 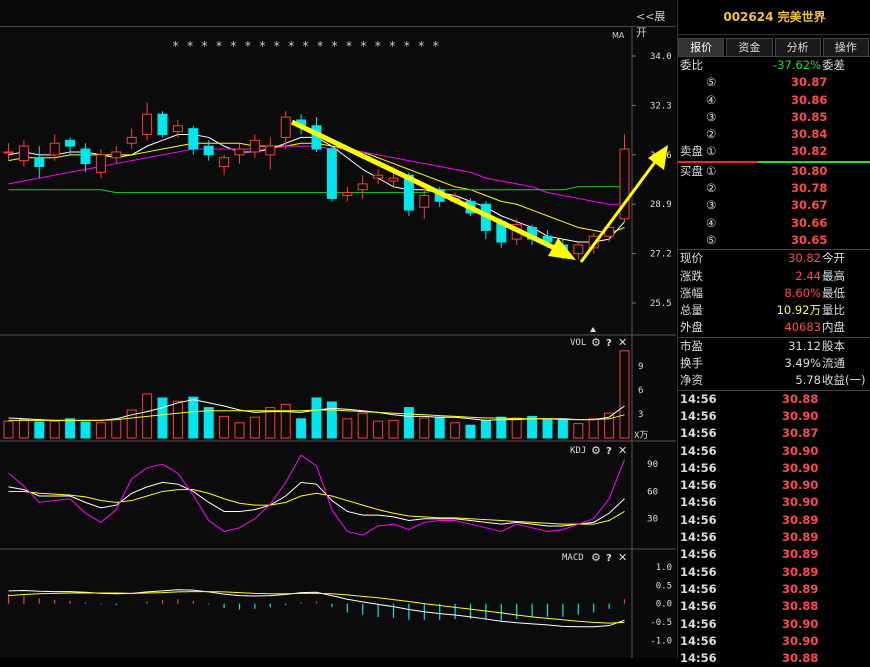 I want to click on star-markers: * * * * * * * * * * * * * * * * * * *, so click(x=305, y=46).